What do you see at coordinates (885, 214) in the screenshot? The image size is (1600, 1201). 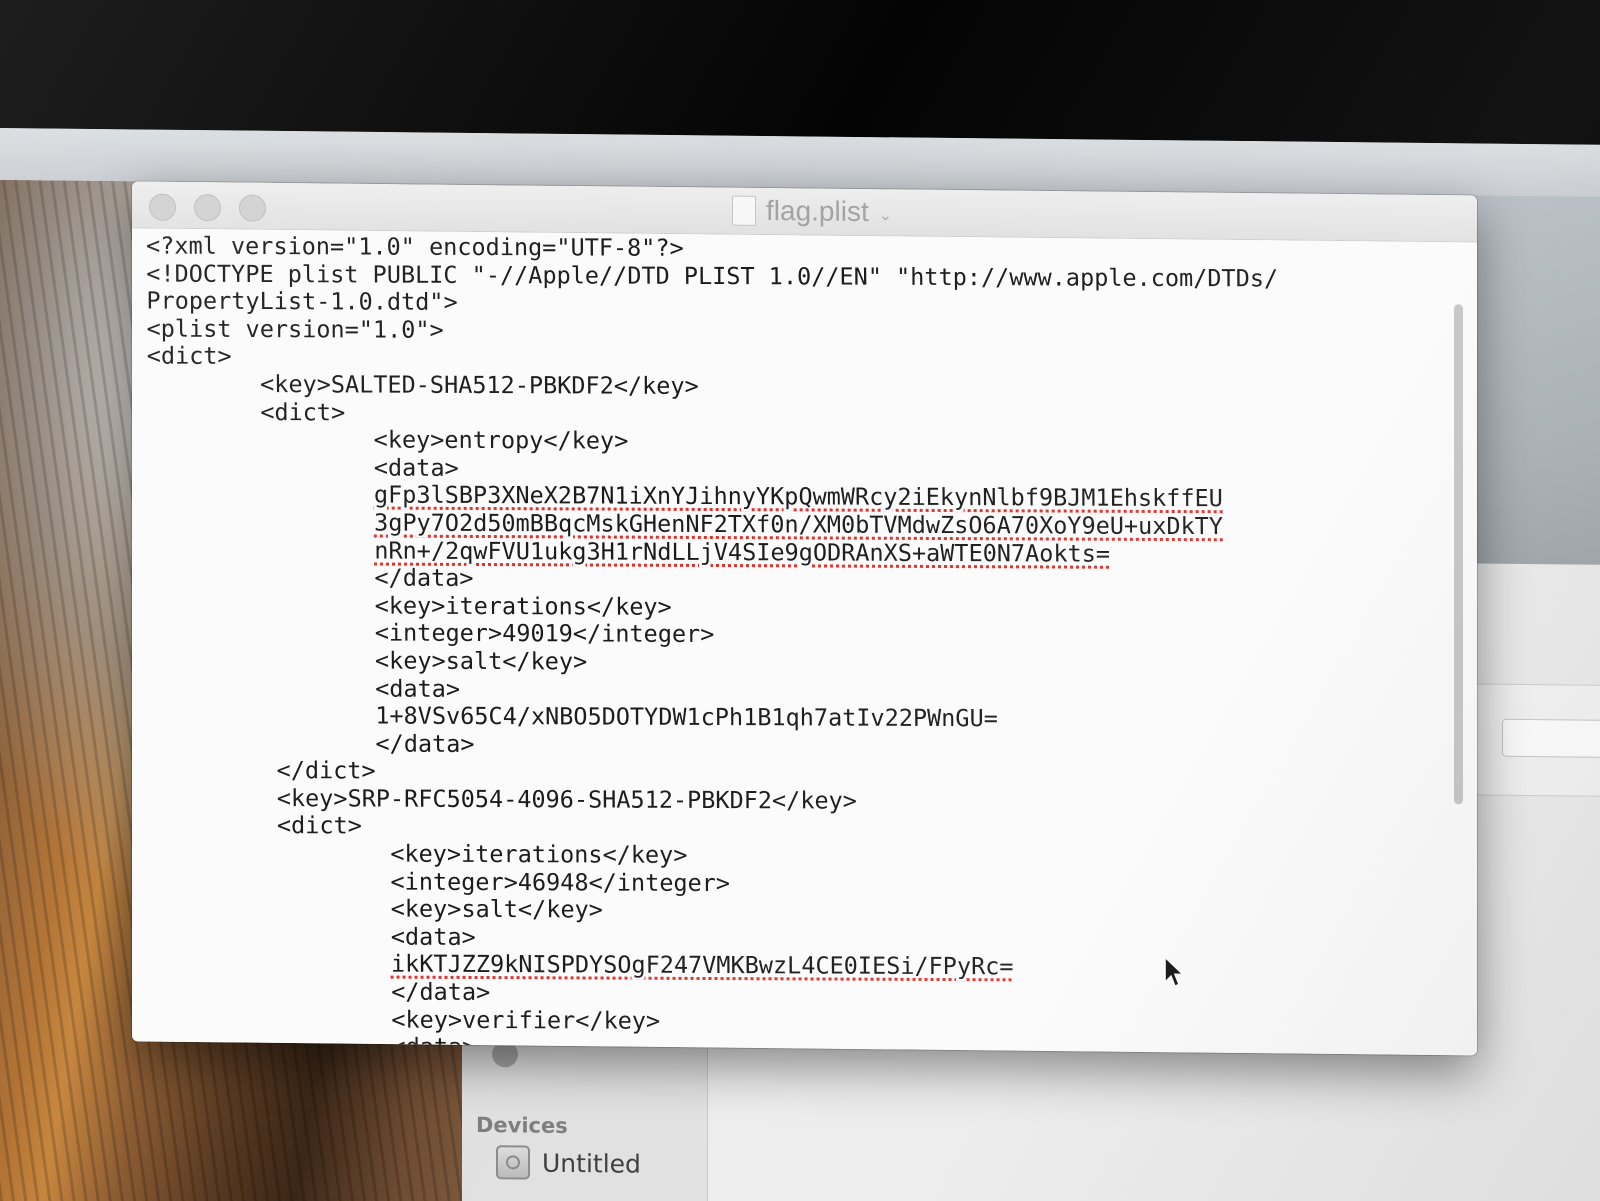 I see `chevron-down-icon: ⌄` at bounding box center [885, 214].